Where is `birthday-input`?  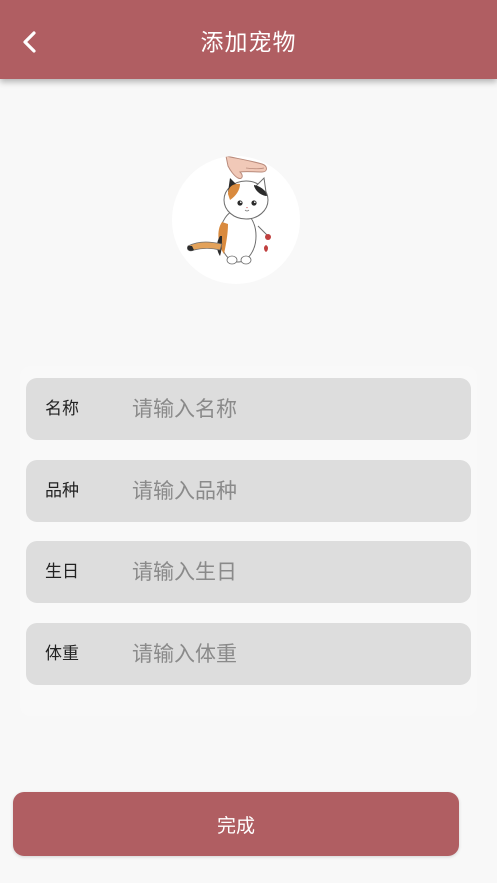 birthday-input is located at coordinates (292, 572).